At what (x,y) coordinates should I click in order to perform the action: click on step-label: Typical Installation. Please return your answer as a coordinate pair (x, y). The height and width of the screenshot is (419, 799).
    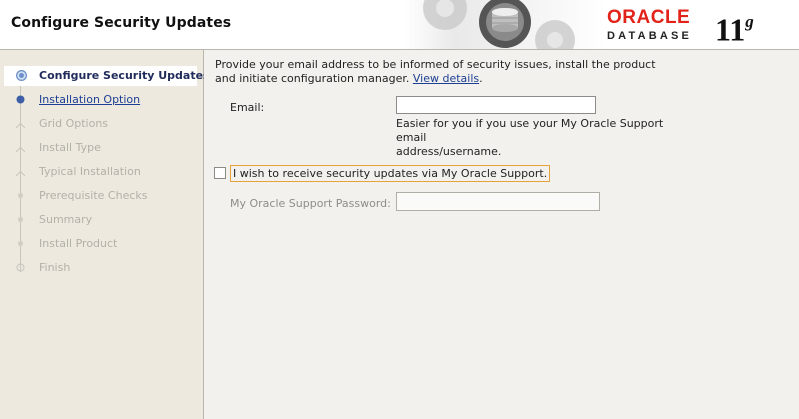
    Looking at the image, I should click on (90, 171).